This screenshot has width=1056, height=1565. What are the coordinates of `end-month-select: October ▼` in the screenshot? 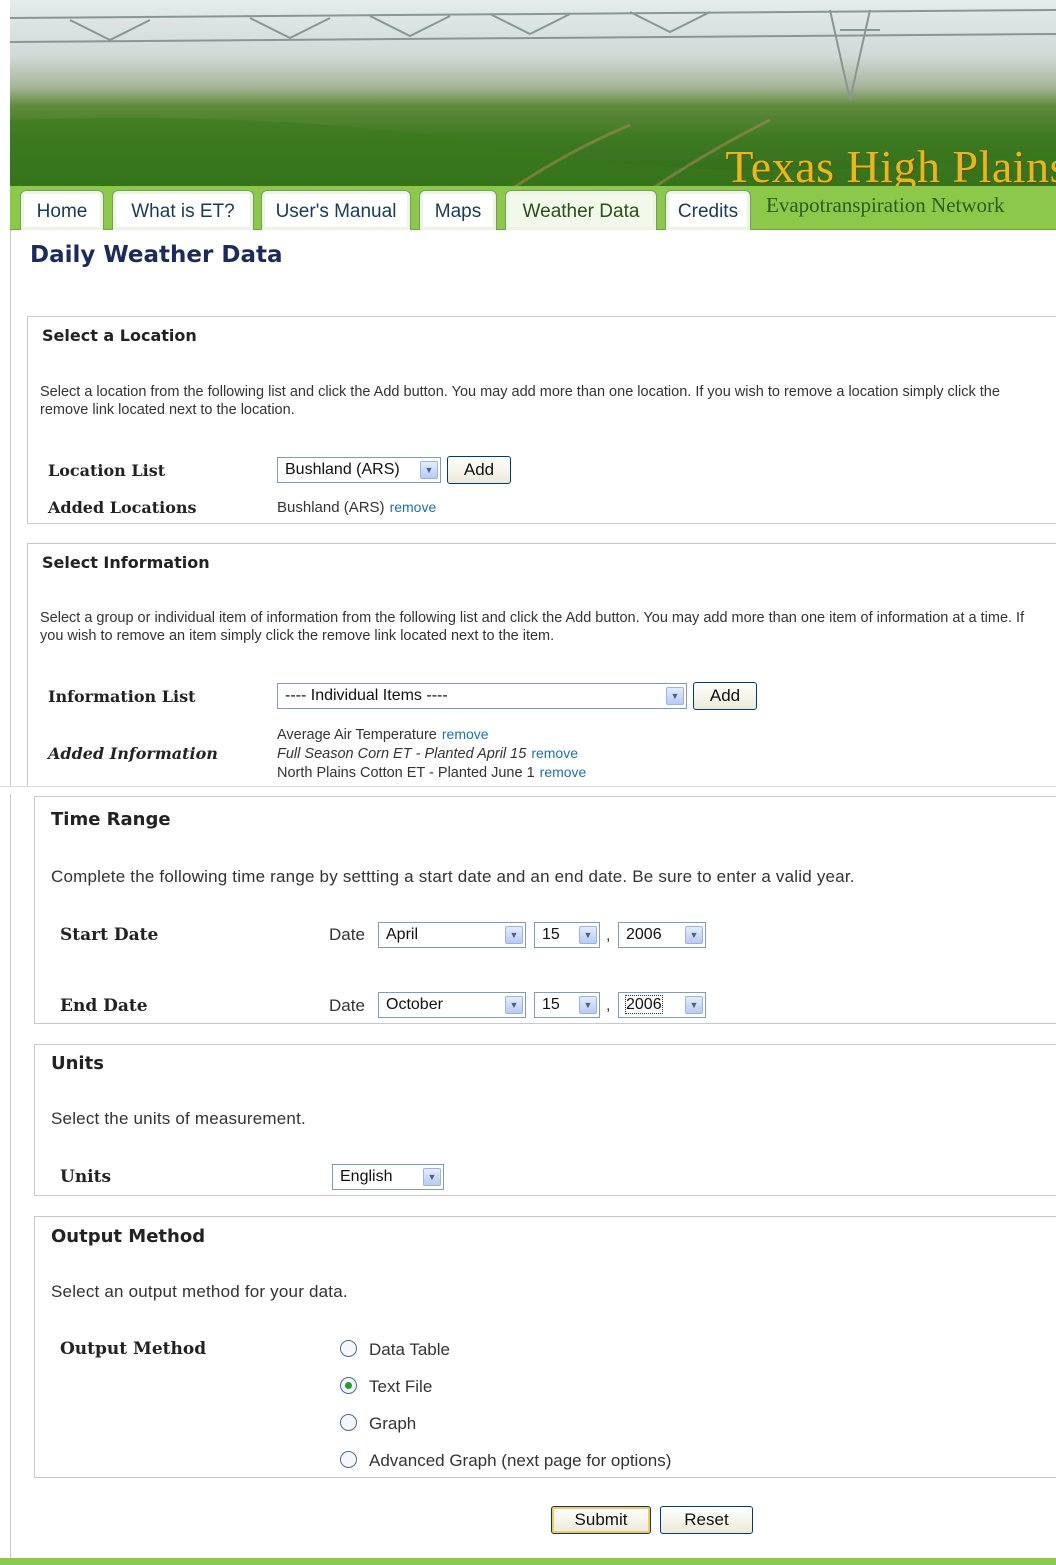 It's located at (452, 1005).